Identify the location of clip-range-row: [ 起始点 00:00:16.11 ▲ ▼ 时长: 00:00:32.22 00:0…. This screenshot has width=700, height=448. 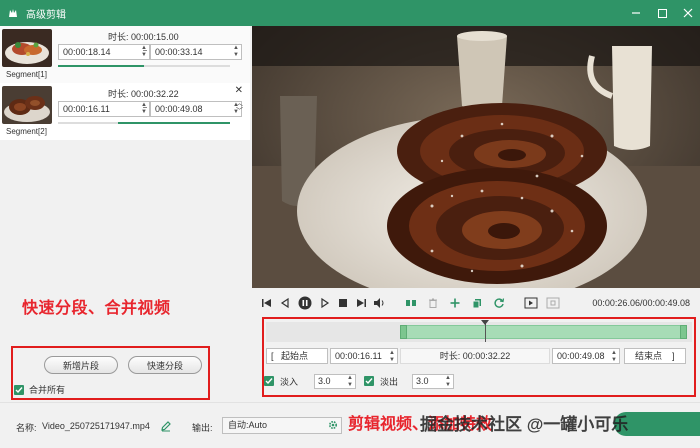
(479, 357).